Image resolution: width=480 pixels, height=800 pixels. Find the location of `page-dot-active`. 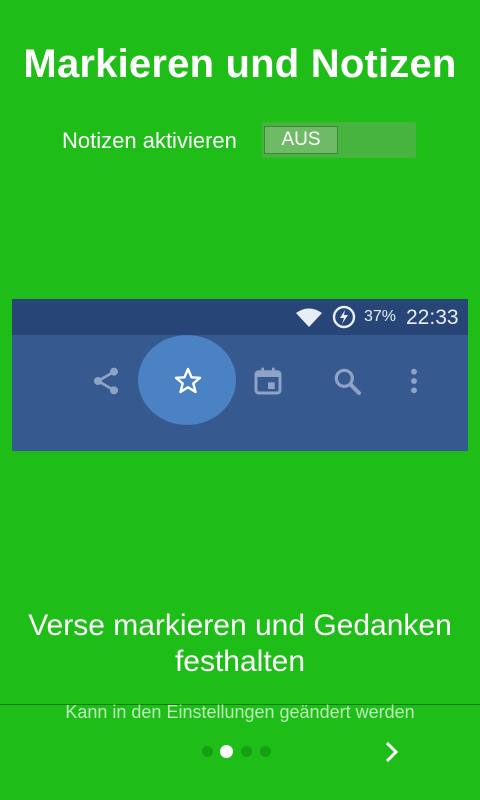

page-dot-active is located at coordinates (226, 751).